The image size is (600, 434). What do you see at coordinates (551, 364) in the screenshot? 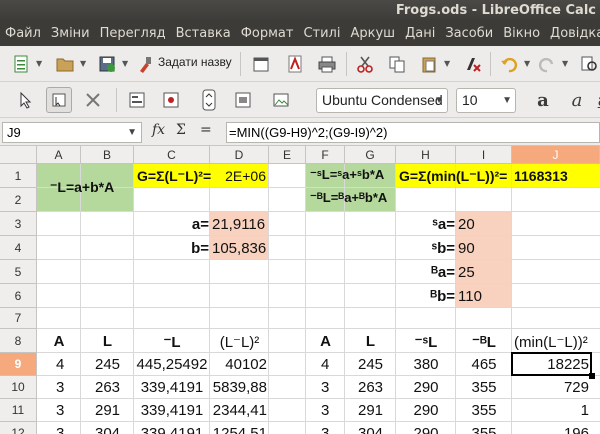
I see `active-cell-cursor` at bounding box center [551, 364].